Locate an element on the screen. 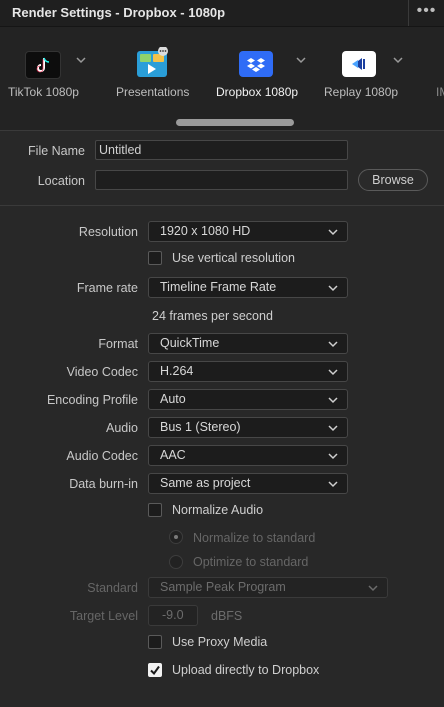 Image resolution: width=444 pixels, height=707 pixels. optimize-standard-radio is located at coordinates (176, 562).